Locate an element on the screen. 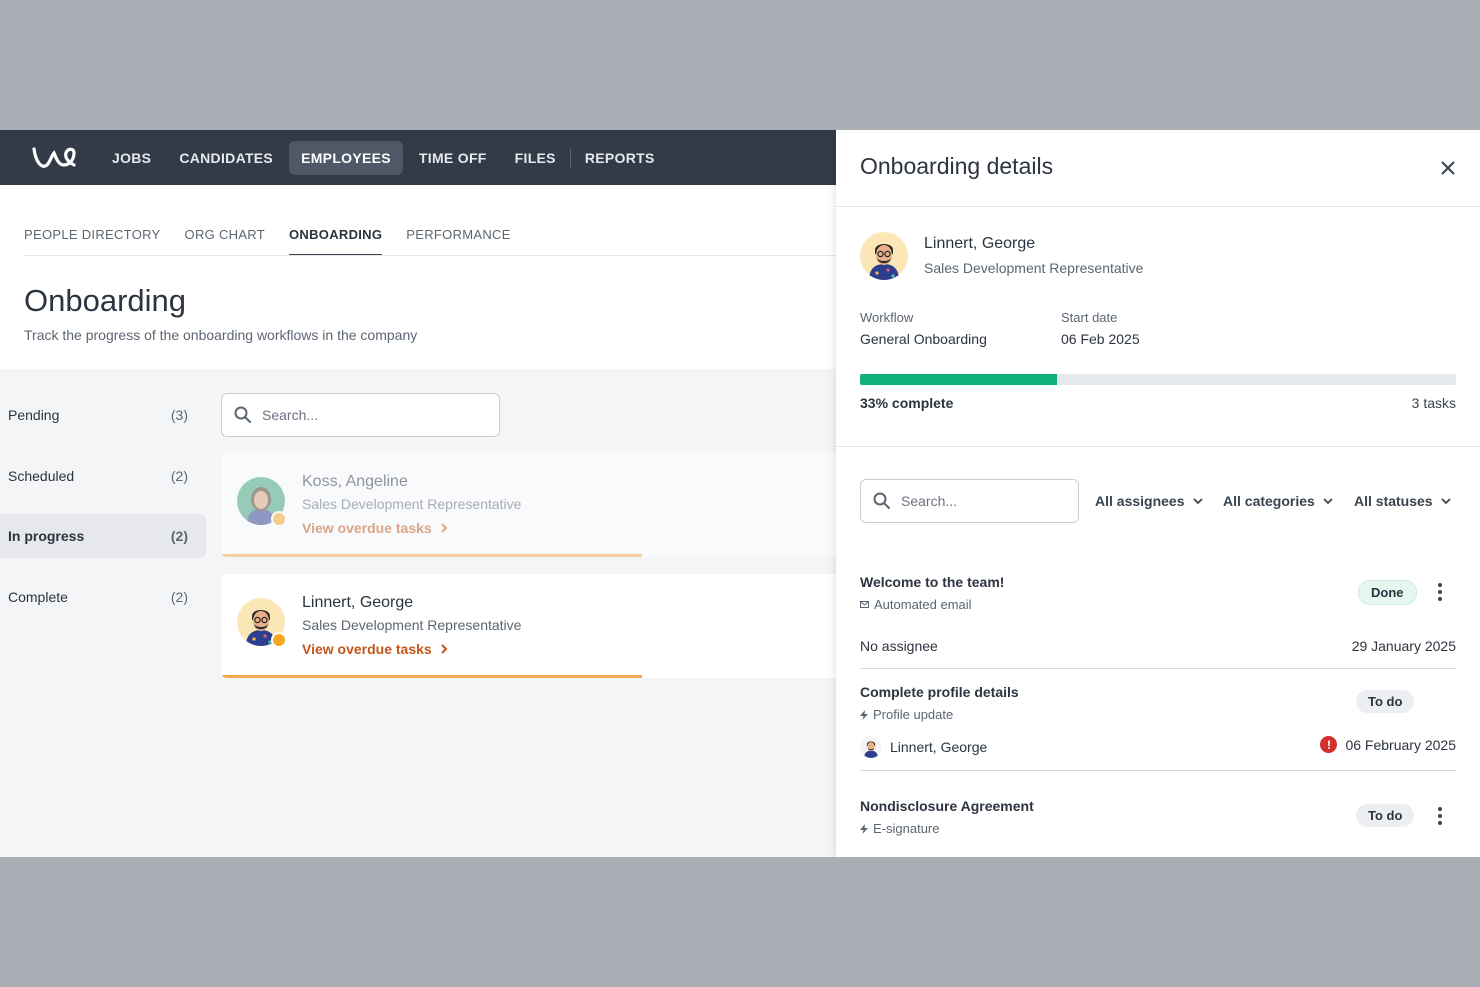 This screenshot has height=987, width=1480. person-name: Linnert, George is located at coordinates (980, 243).